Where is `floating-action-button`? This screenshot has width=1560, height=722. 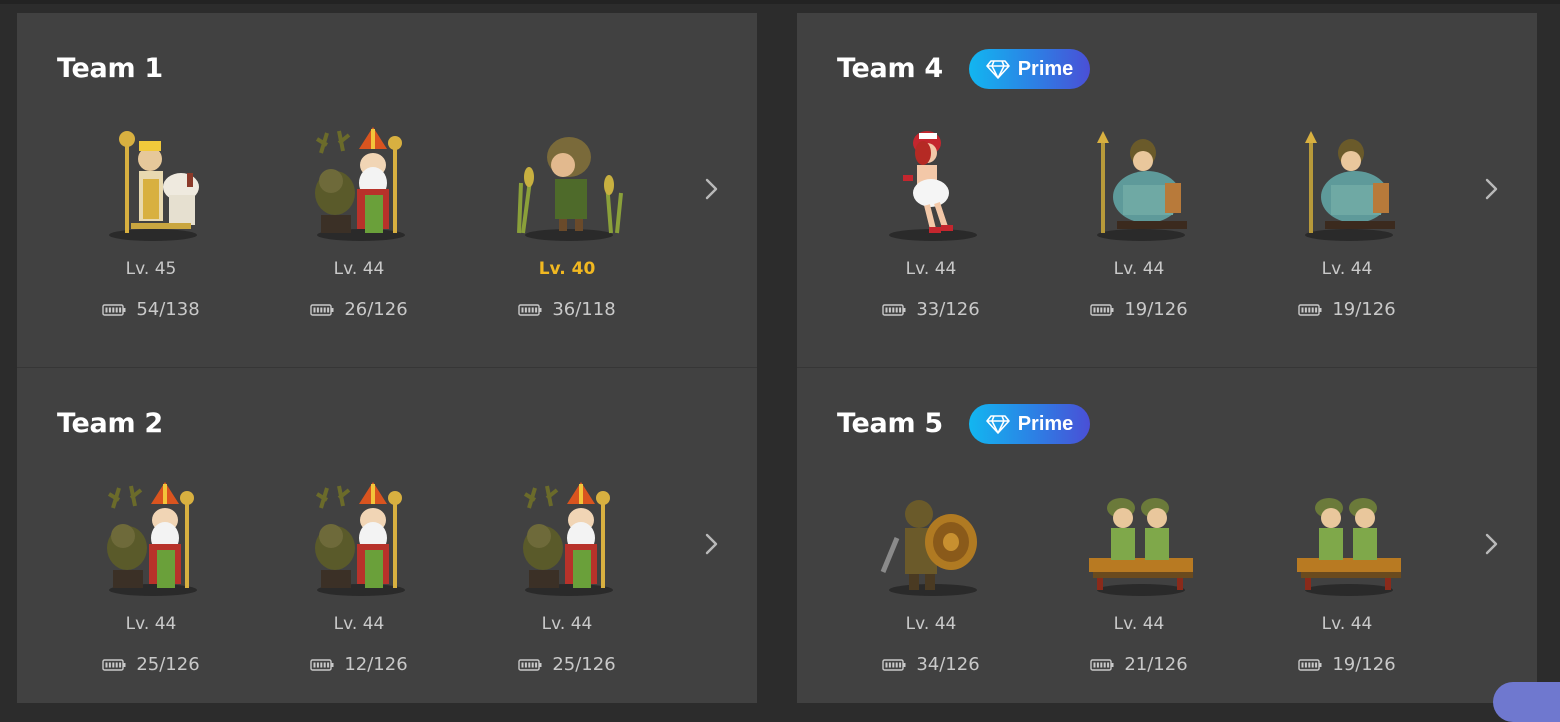
floating-action-button is located at coordinates (1526, 702).